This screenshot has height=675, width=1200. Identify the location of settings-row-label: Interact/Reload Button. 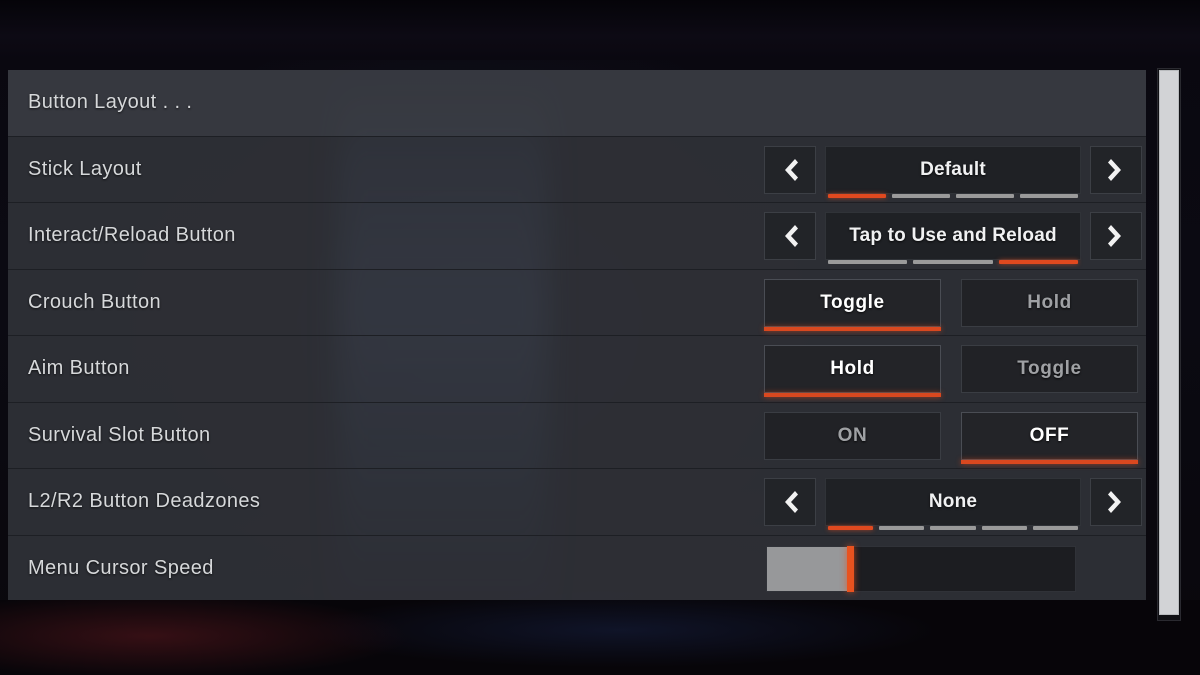
(132, 235).